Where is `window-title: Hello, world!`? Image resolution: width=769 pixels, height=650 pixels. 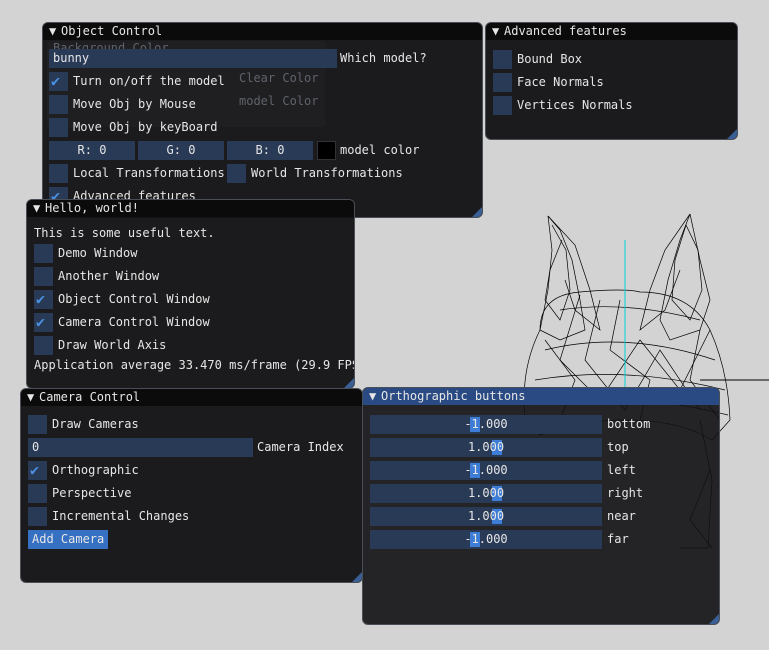
window-title: Hello, world! is located at coordinates (92, 208).